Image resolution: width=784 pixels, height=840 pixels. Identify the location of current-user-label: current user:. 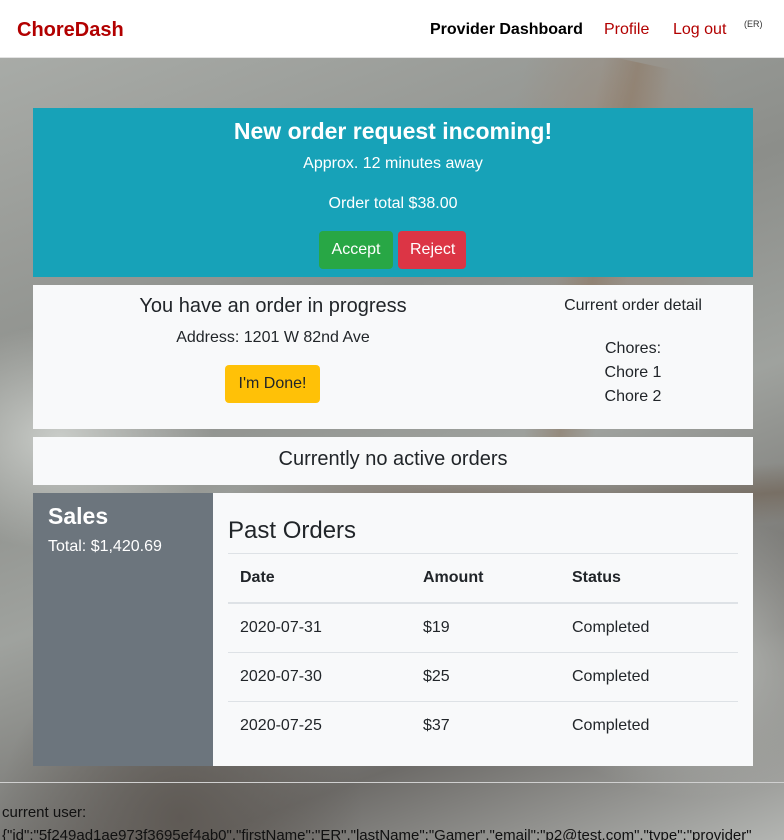
(44, 812).